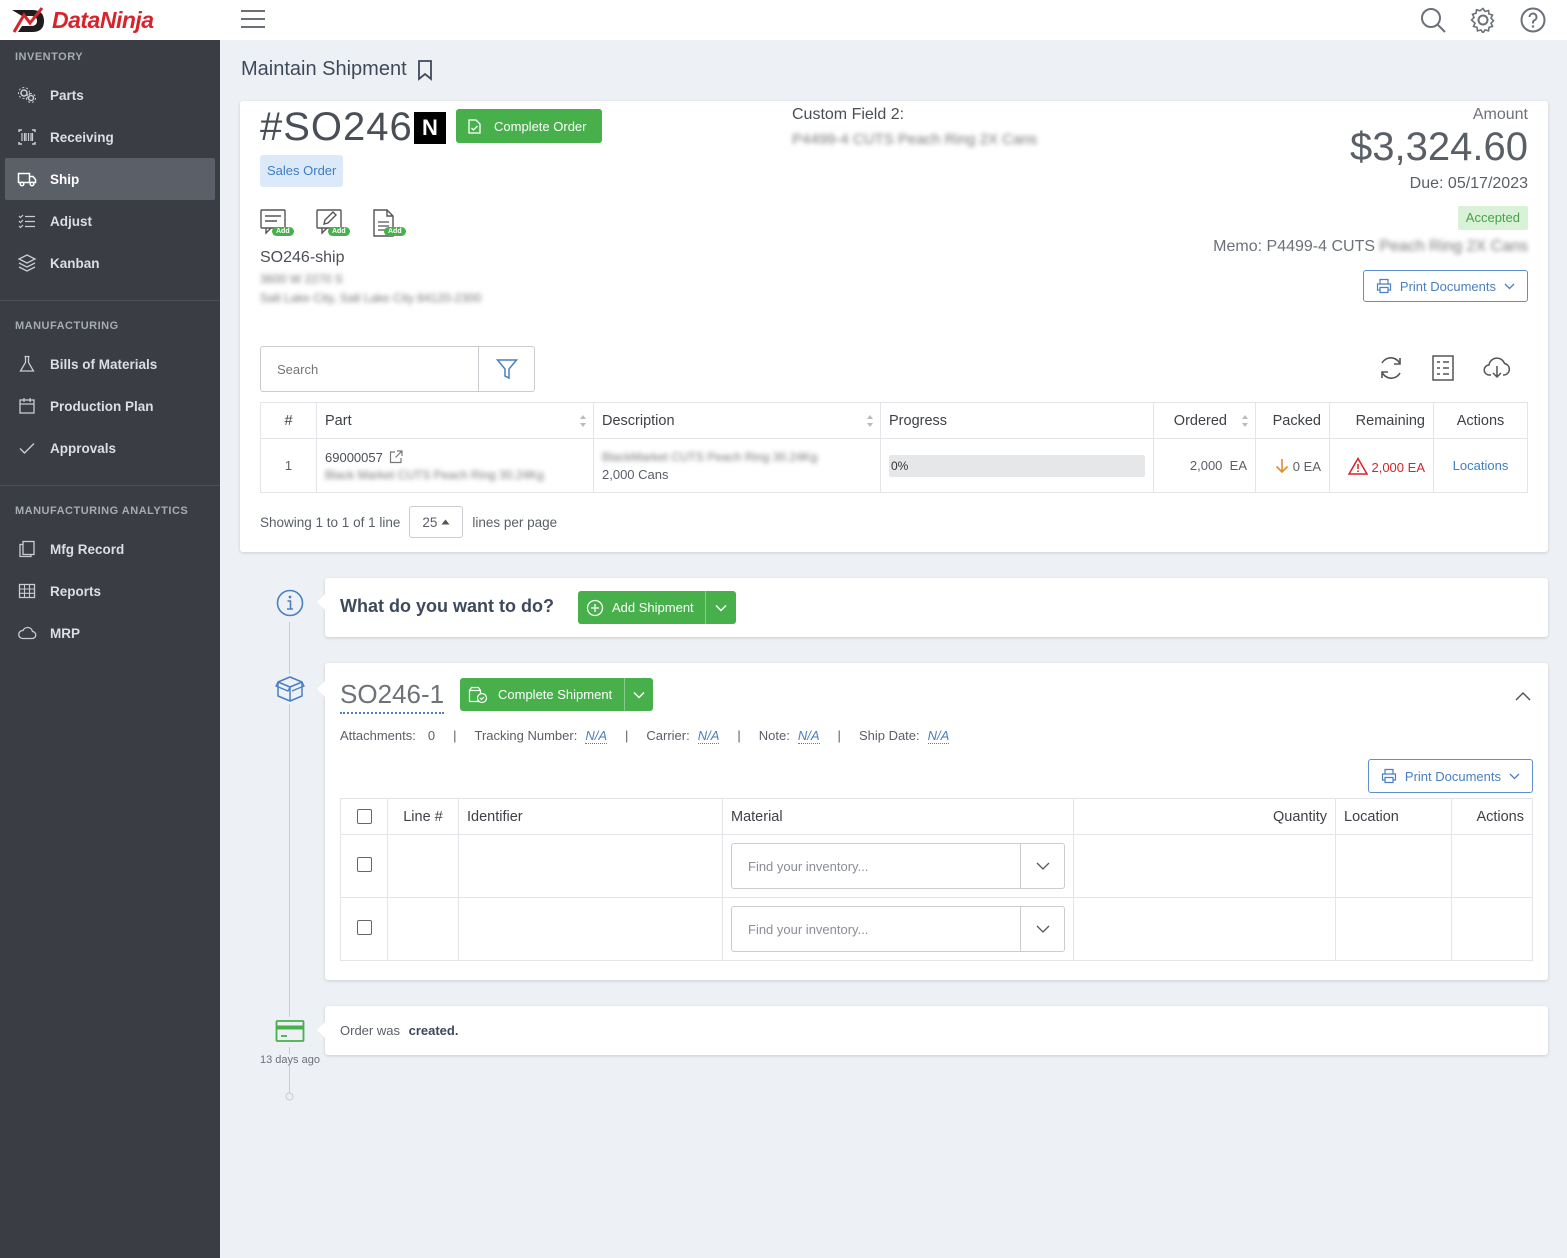 This screenshot has height=1258, width=1567. Describe the element at coordinates (389, 225) in the screenshot. I see `add-document-button: Add` at that location.